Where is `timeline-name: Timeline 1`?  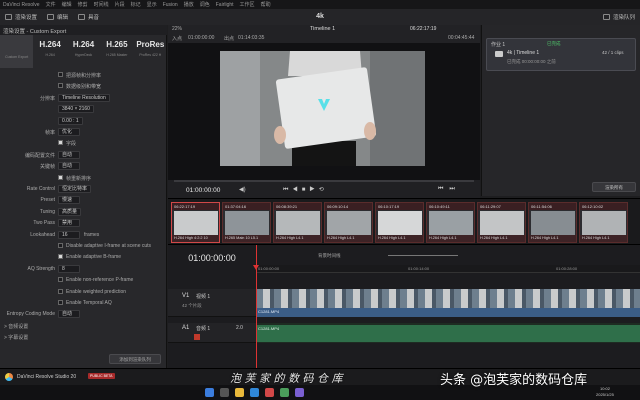
timeline-name: Timeline 1 is located at coordinates (322, 29).